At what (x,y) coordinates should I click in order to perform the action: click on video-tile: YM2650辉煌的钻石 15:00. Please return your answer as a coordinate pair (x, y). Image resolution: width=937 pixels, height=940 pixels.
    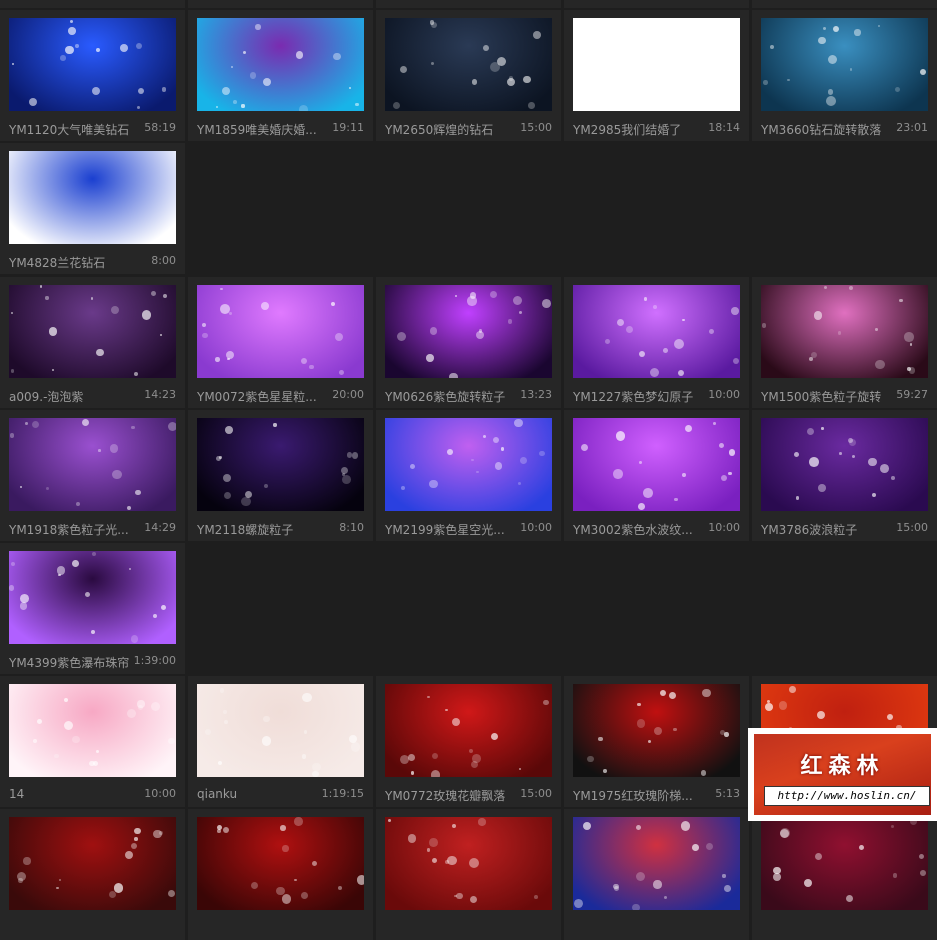
    Looking at the image, I should click on (468, 75).